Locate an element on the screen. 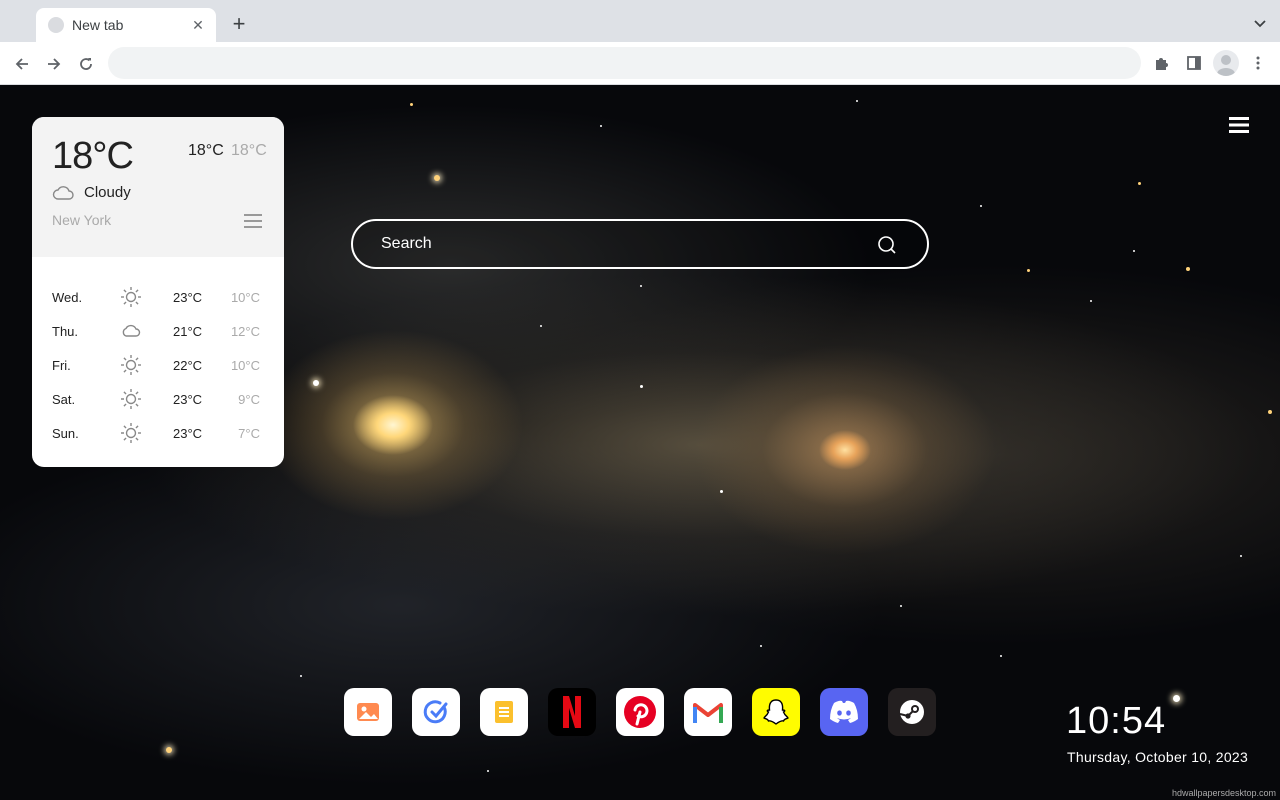  forecast-day: Wed. is located at coordinates (67, 297).